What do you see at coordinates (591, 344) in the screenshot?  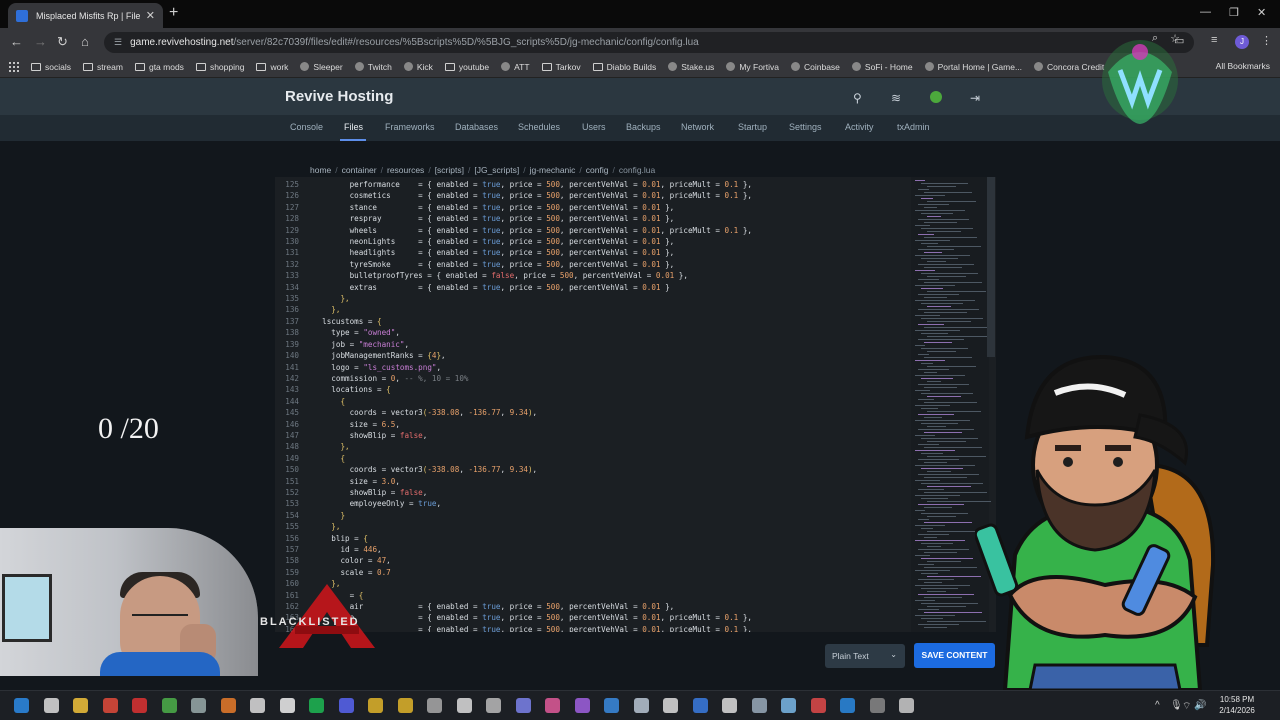 I see `code-line: 139 job = "mechanic",` at bounding box center [591, 344].